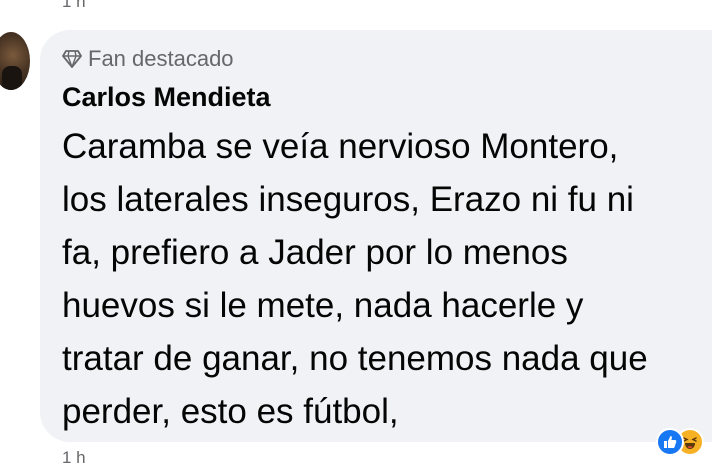 Image resolution: width=712 pixels, height=474 pixels. Describe the element at coordinates (166, 97) in the screenshot. I see `comment-author-name: Carlos Mendieta` at that location.